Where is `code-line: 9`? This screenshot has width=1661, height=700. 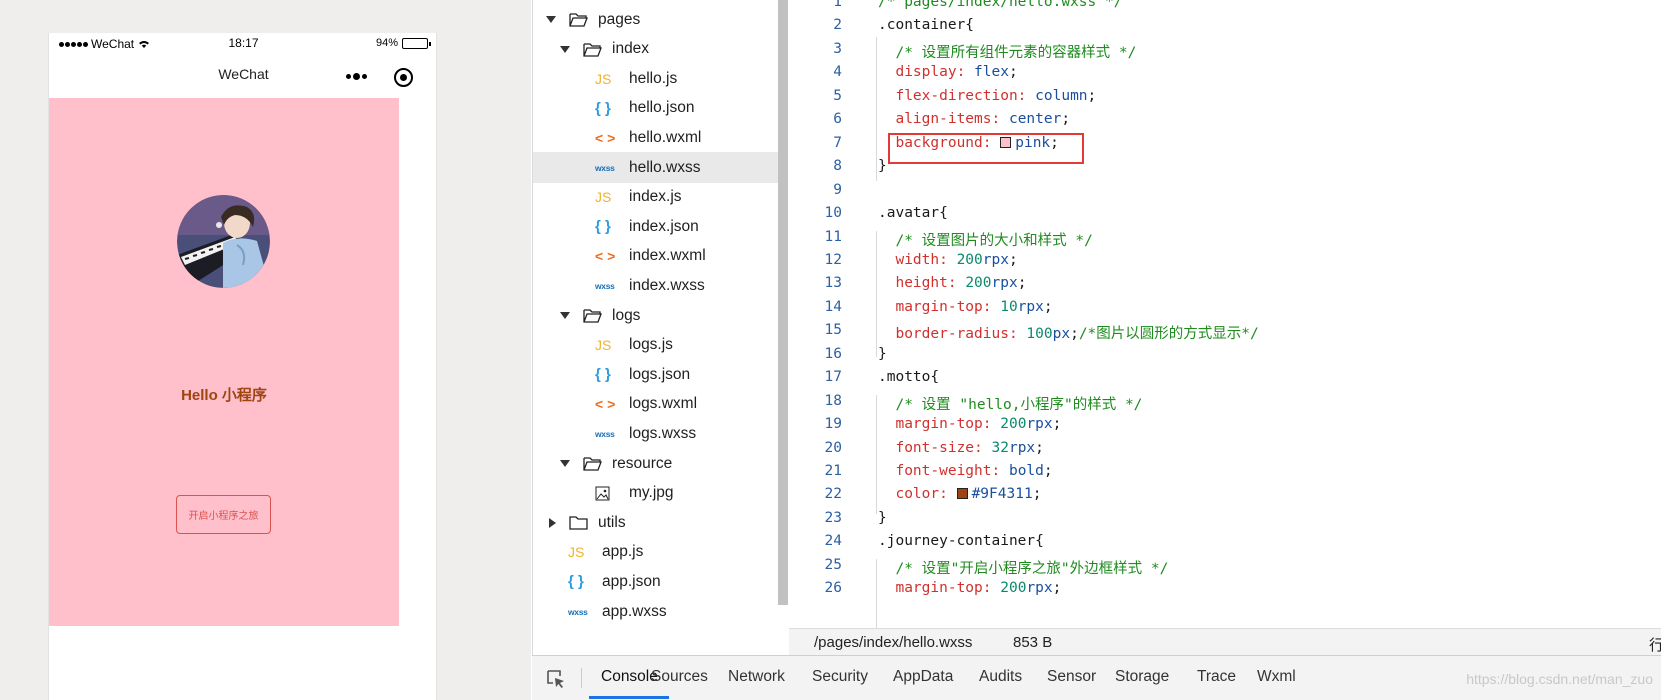 code-line: 9 is located at coordinates (1225, 194).